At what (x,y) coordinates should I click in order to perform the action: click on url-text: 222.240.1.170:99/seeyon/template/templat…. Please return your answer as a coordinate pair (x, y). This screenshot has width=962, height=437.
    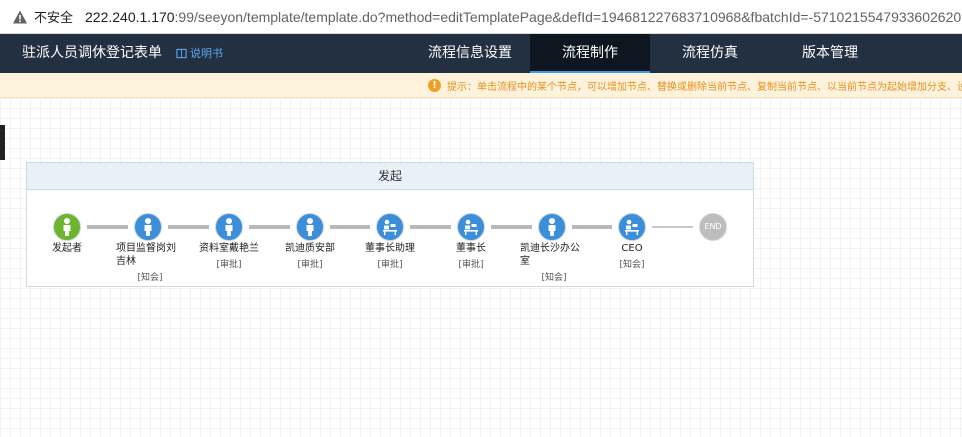
    Looking at the image, I should click on (523, 17).